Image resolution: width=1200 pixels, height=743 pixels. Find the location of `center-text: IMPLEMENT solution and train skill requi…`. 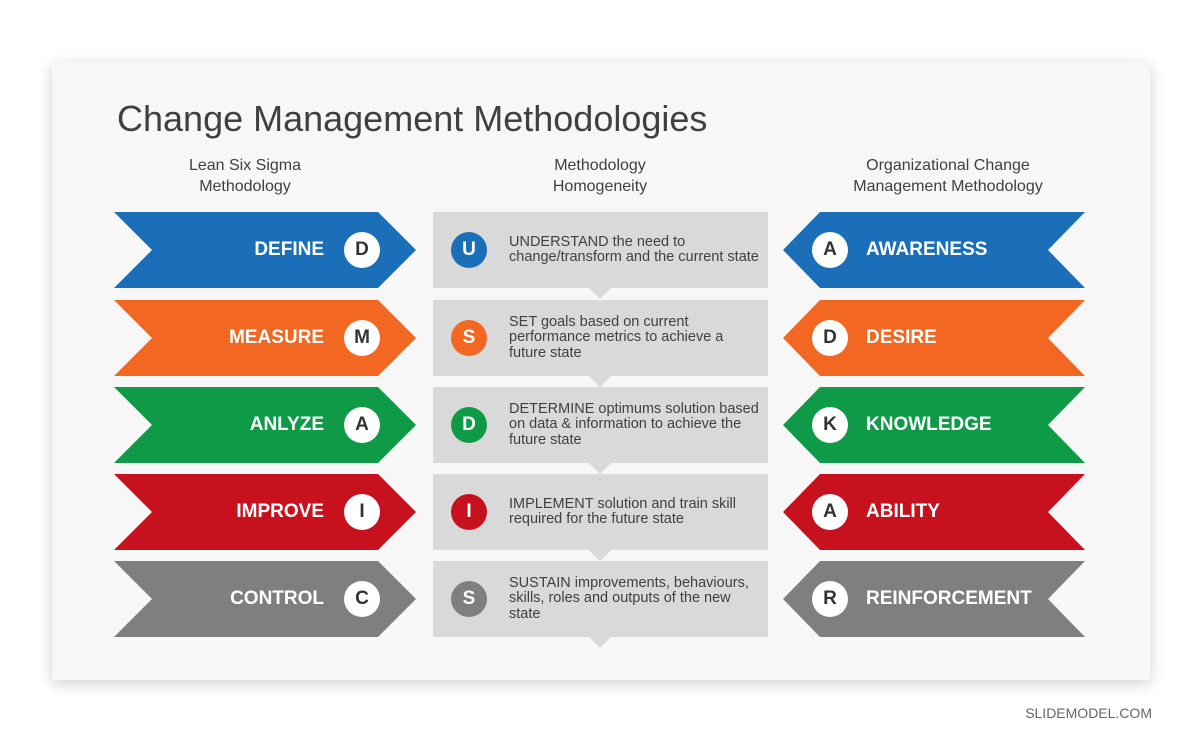

center-text: IMPLEMENT solution and train skill requi… is located at coordinates (634, 512).